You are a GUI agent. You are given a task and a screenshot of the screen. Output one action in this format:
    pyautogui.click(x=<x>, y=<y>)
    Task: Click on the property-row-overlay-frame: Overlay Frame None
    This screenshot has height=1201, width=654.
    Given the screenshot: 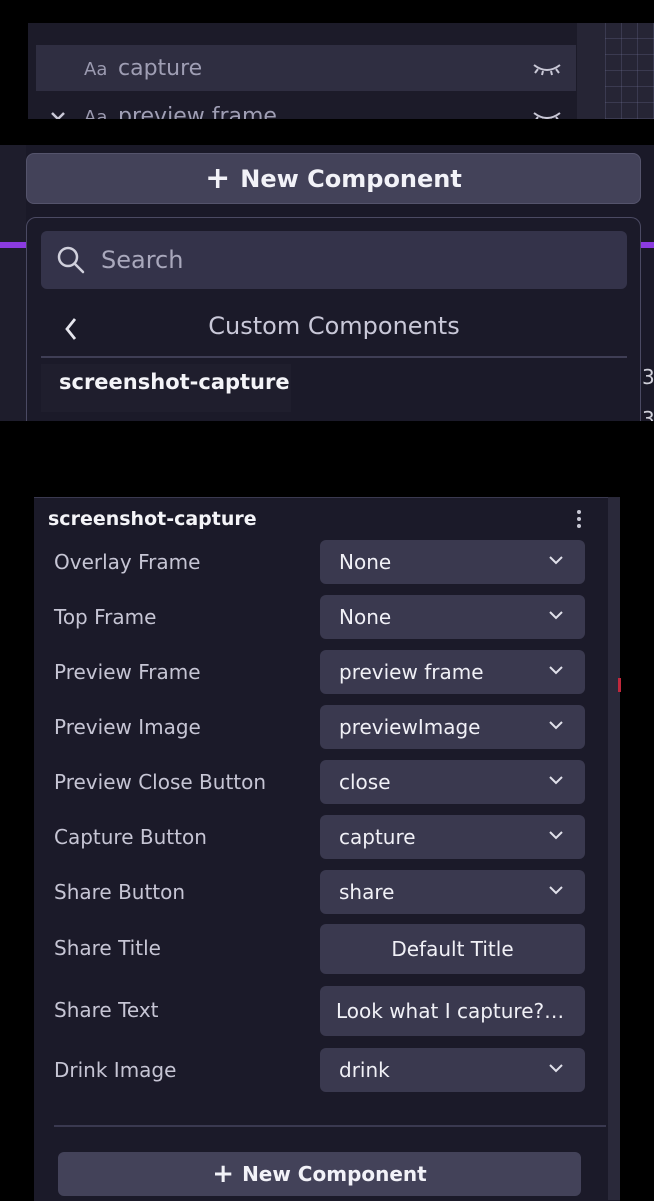 What is the action you would take?
    pyautogui.click(x=314, y=562)
    